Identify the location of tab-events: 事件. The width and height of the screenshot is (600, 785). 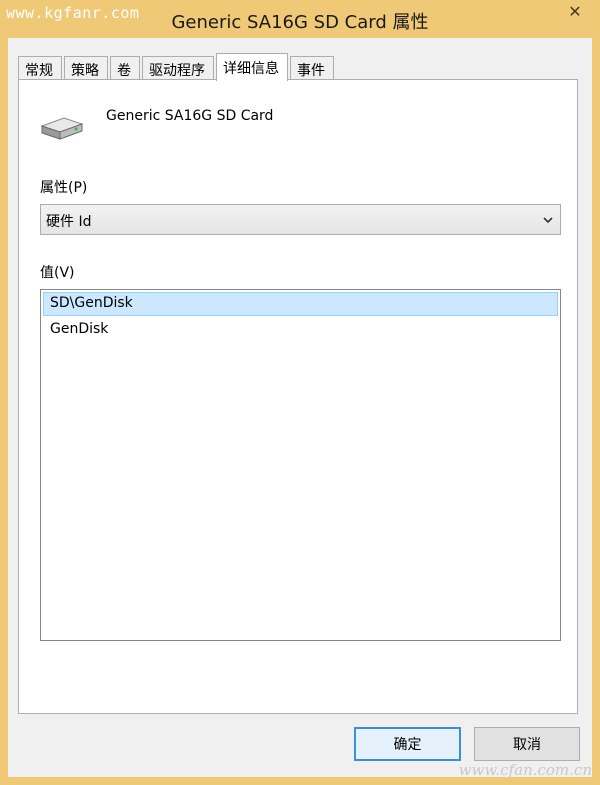
(312, 68).